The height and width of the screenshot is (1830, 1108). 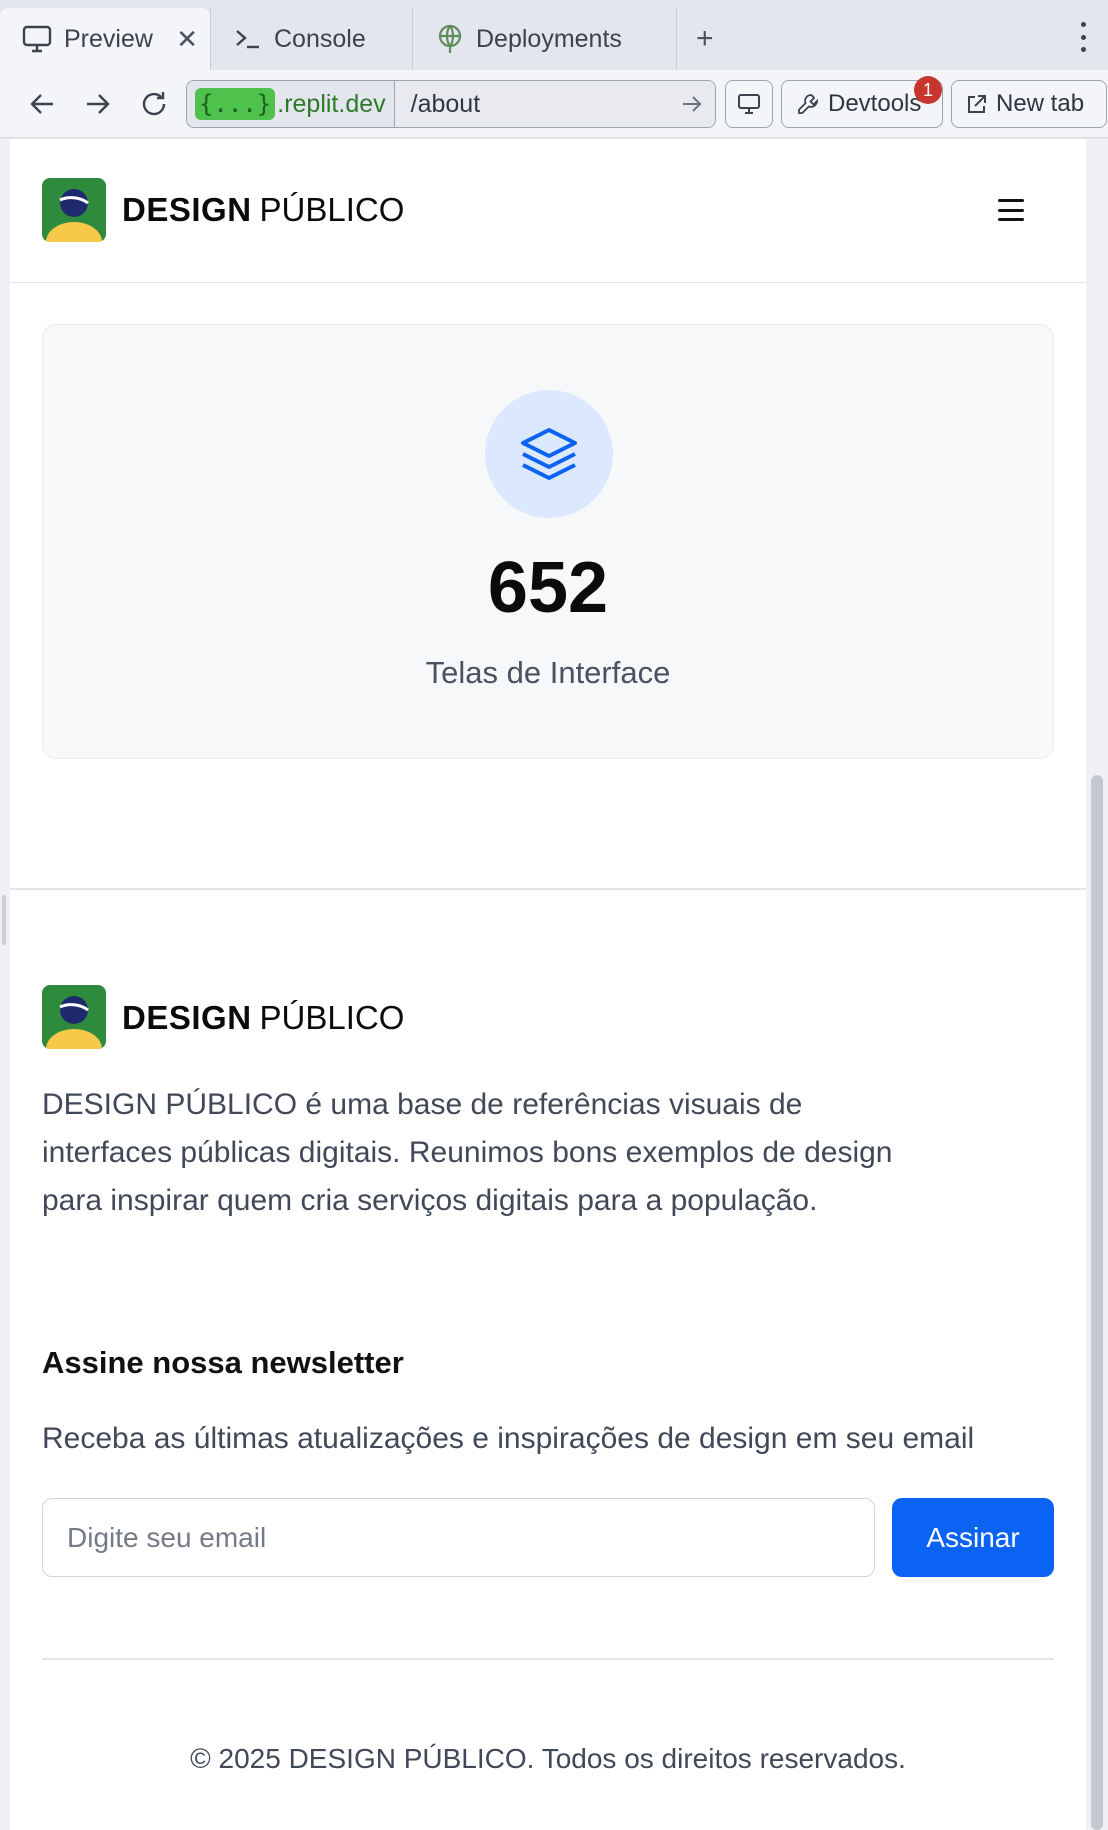 I want to click on device-preview-button, so click(x=749, y=104).